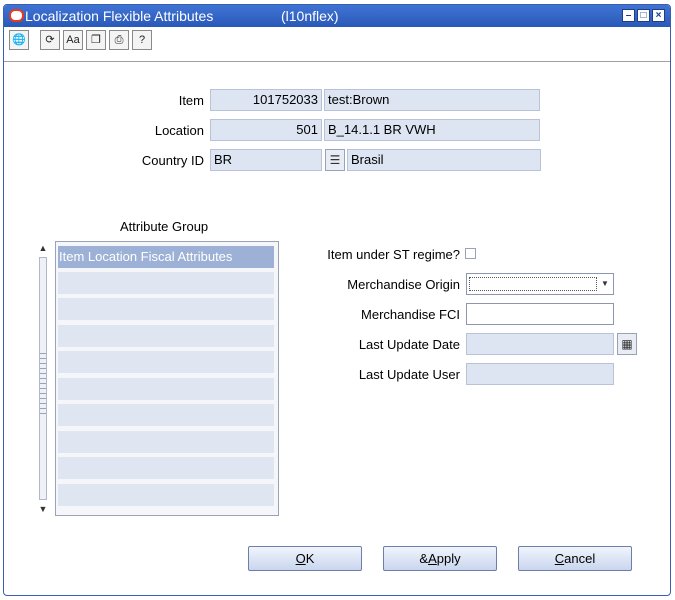 The image size is (675, 600). Describe the element at coordinates (393, 254) in the screenshot. I see `st-regime-label: Item under ST regime?` at that location.